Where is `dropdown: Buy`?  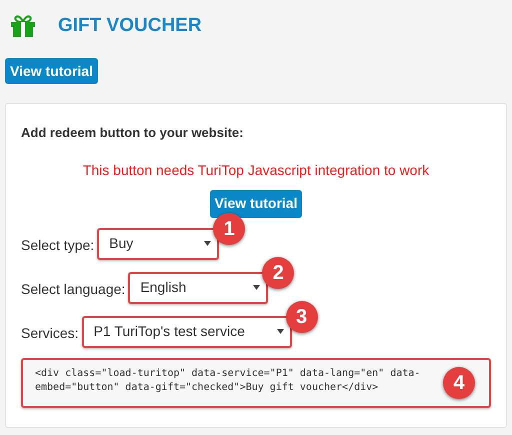 dropdown: Buy is located at coordinates (158, 244).